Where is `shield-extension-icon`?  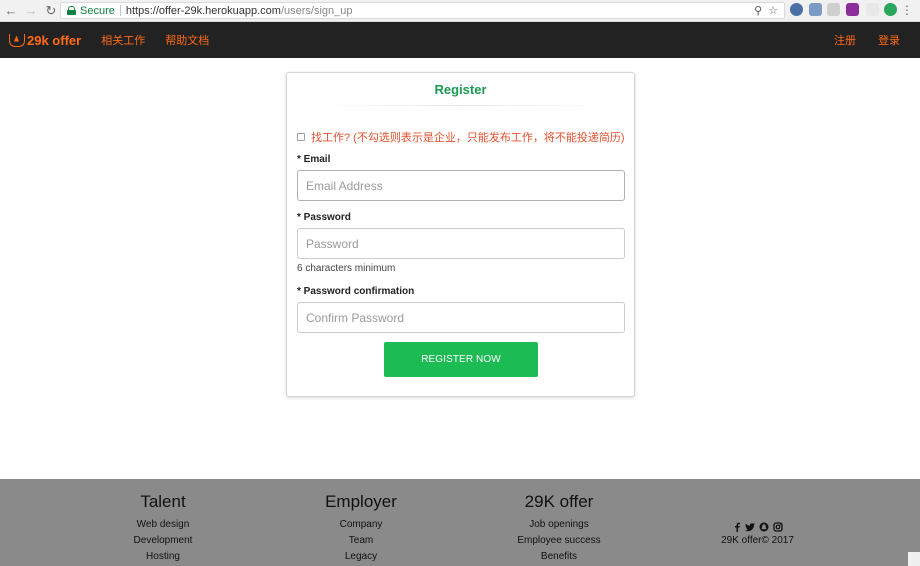 shield-extension-icon is located at coordinates (872, 9).